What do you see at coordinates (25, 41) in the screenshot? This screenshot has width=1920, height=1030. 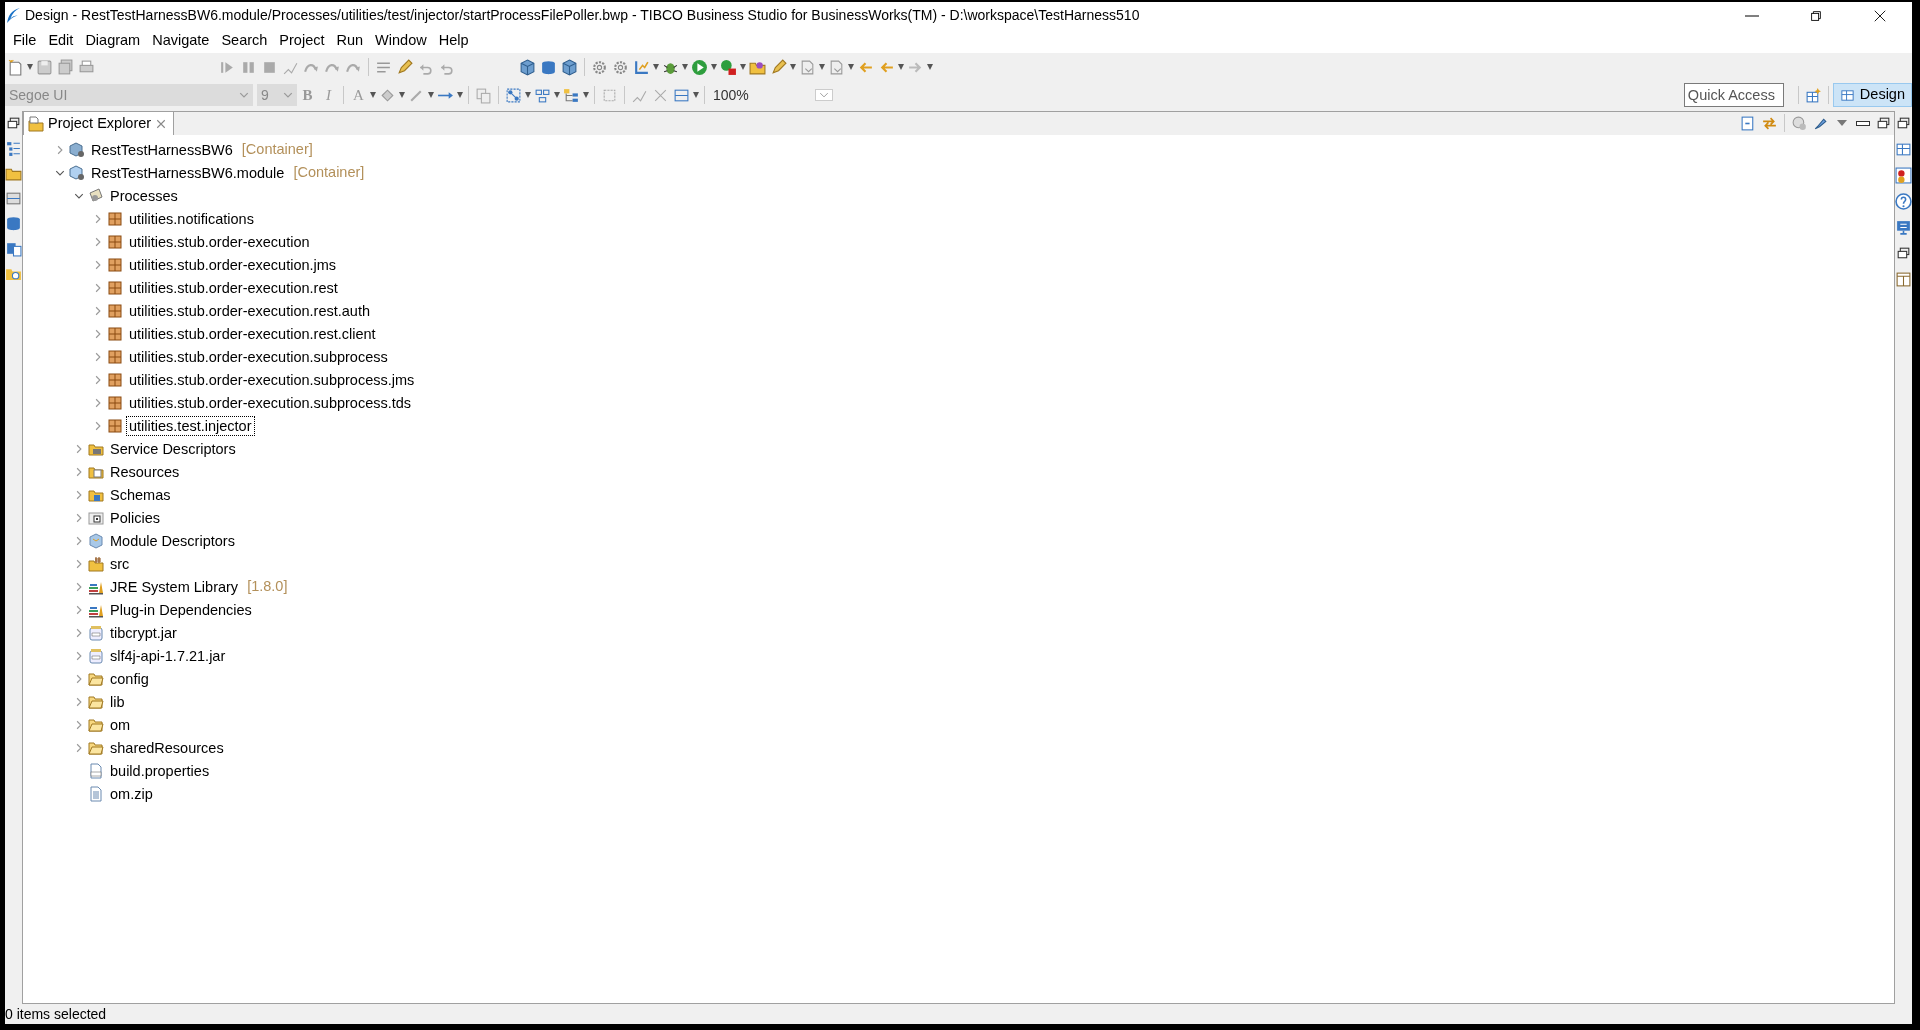 I see `menu-item: File` at bounding box center [25, 41].